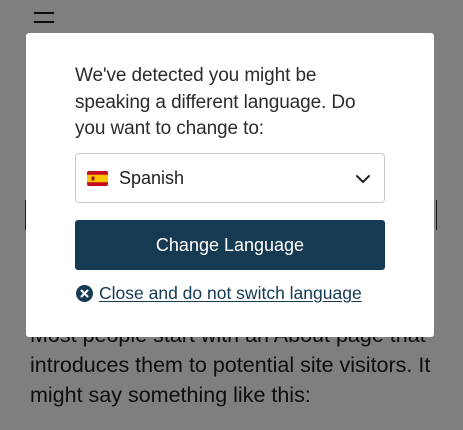 Image resolution: width=463 pixels, height=430 pixels. What do you see at coordinates (230, 293) in the screenshot?
I see `close-link-label: Close and do not switch language` at bounding box center [230, 293].